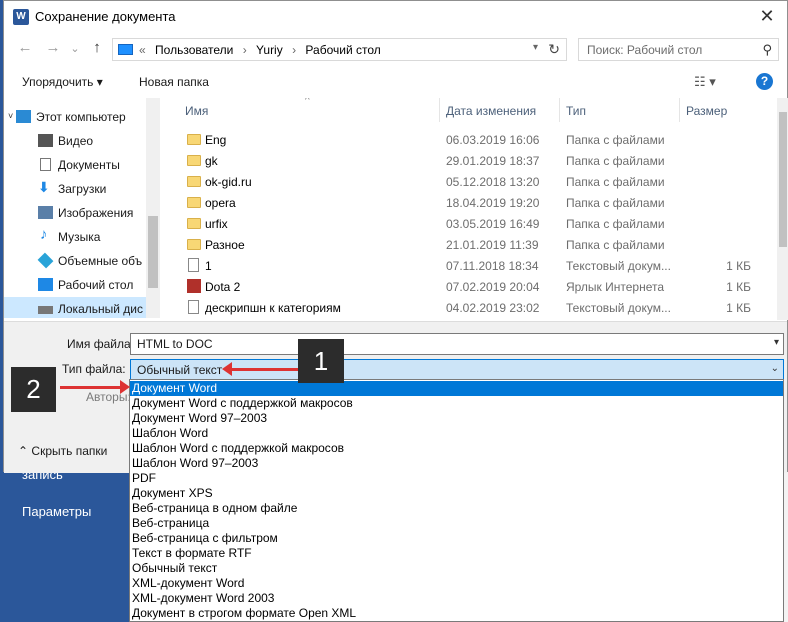 This screenshot has width=788, height=622. What do you see at coordinates (738, 266) in the screenshot?
I see `file-size: 1 КБ` at bounding box center [738, 266].